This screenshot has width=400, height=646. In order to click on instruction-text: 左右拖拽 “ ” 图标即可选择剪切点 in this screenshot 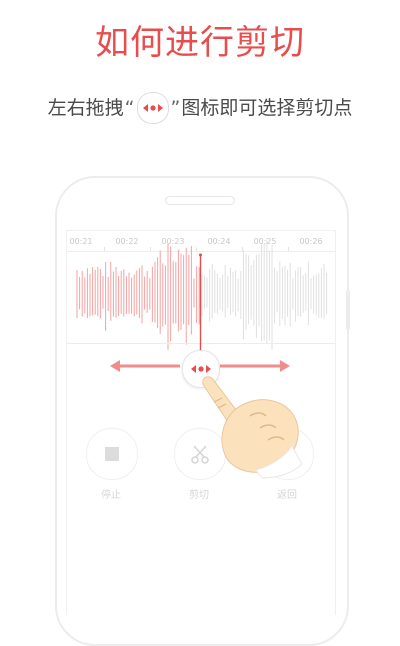, I will do `click(200, 108)`.